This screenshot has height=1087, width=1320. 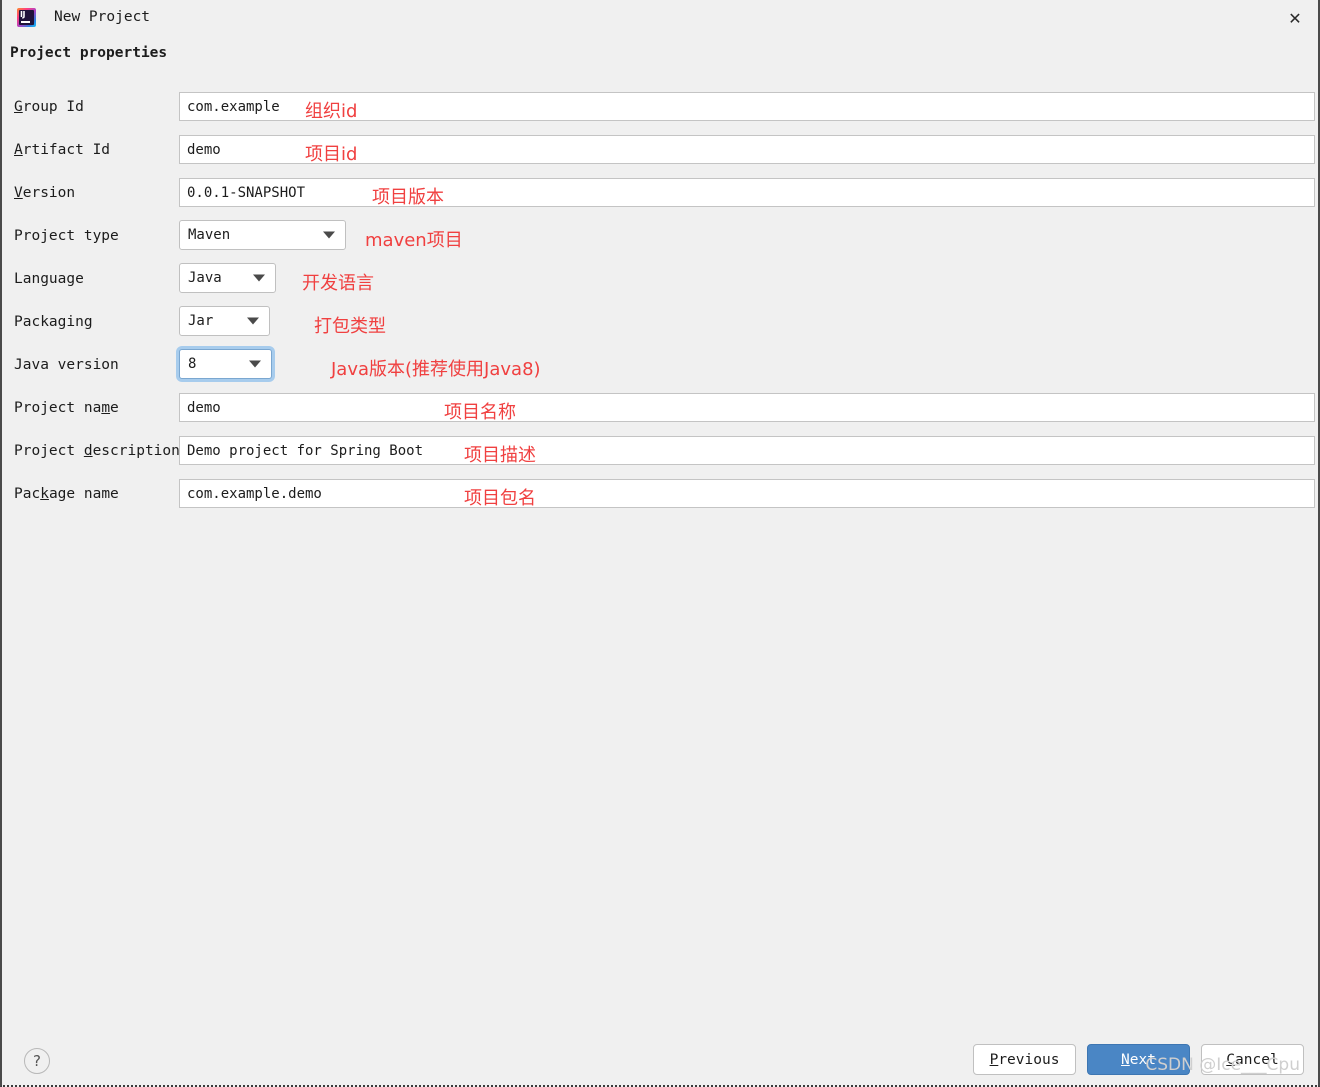 What do you see at coordinates (45, 193) in the screenshot?
I see `form-row-label: Version` at bounding box center [45, 193].